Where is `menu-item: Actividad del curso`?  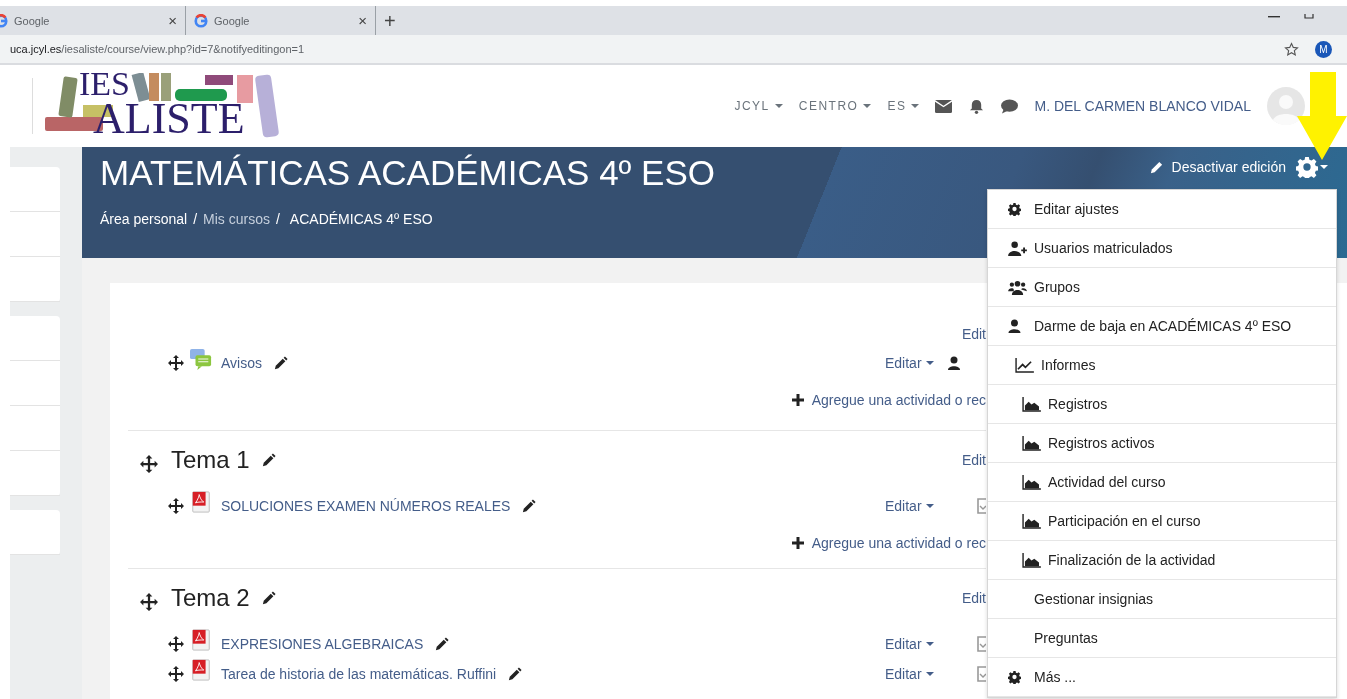
menu-item: Actividad del curso is located at coordinates (1162, 482).